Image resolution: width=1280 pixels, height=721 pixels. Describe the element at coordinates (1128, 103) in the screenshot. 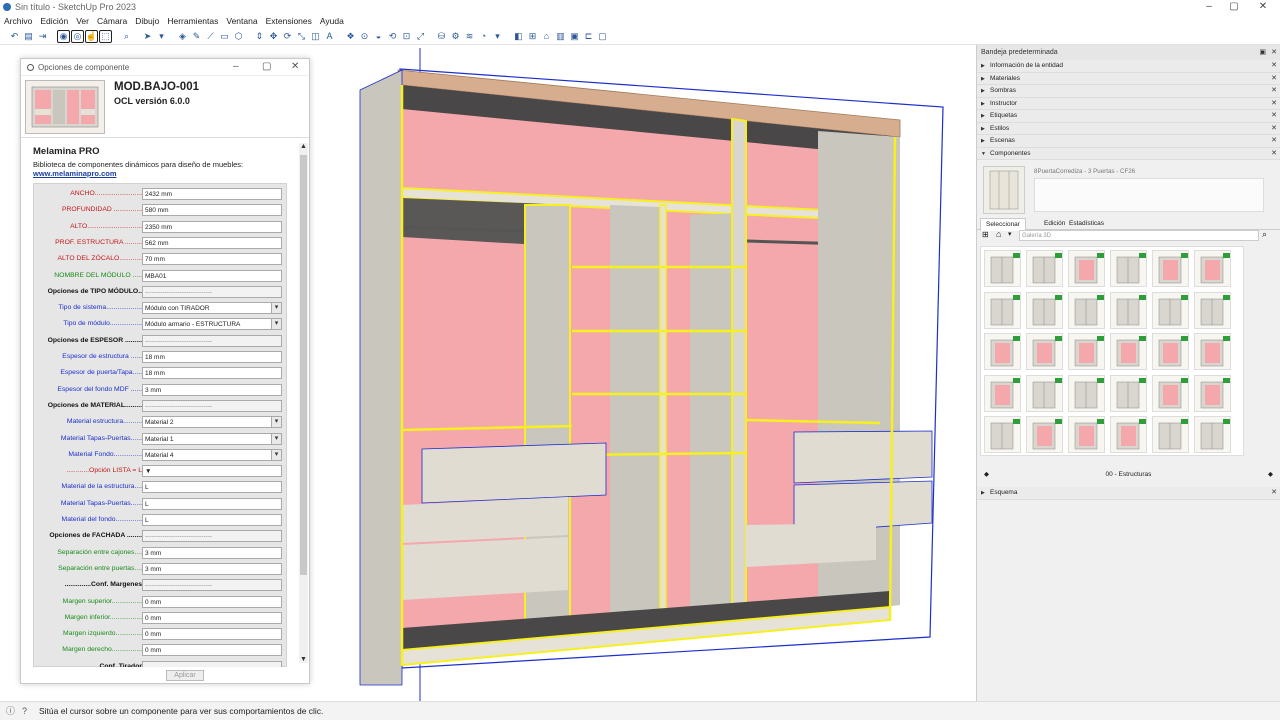

I see `tray-section: Instructor ✕` at that location.